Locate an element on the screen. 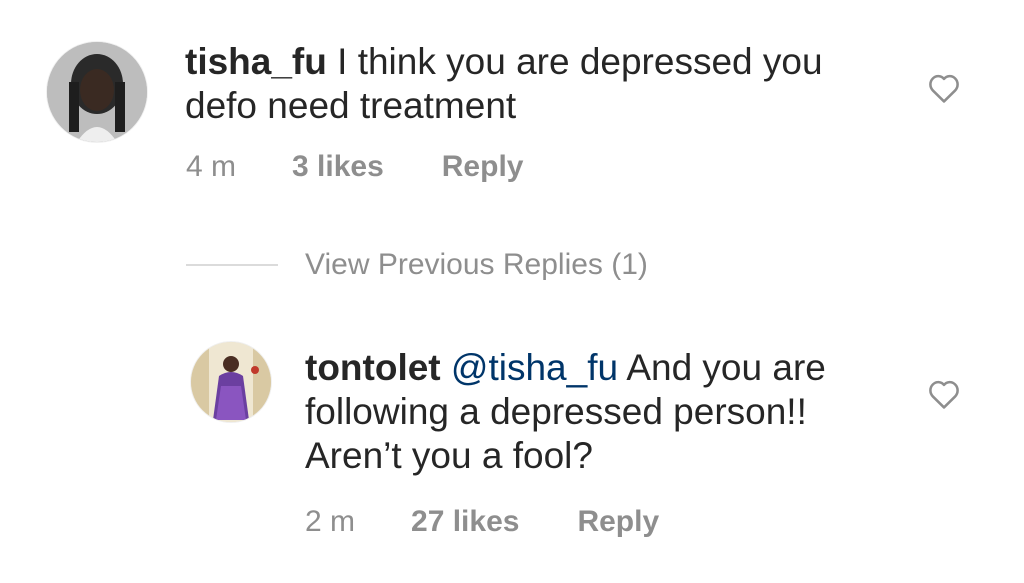  comment-meta: 2 m 27 likes Reply is located at coordinates (482, 522).